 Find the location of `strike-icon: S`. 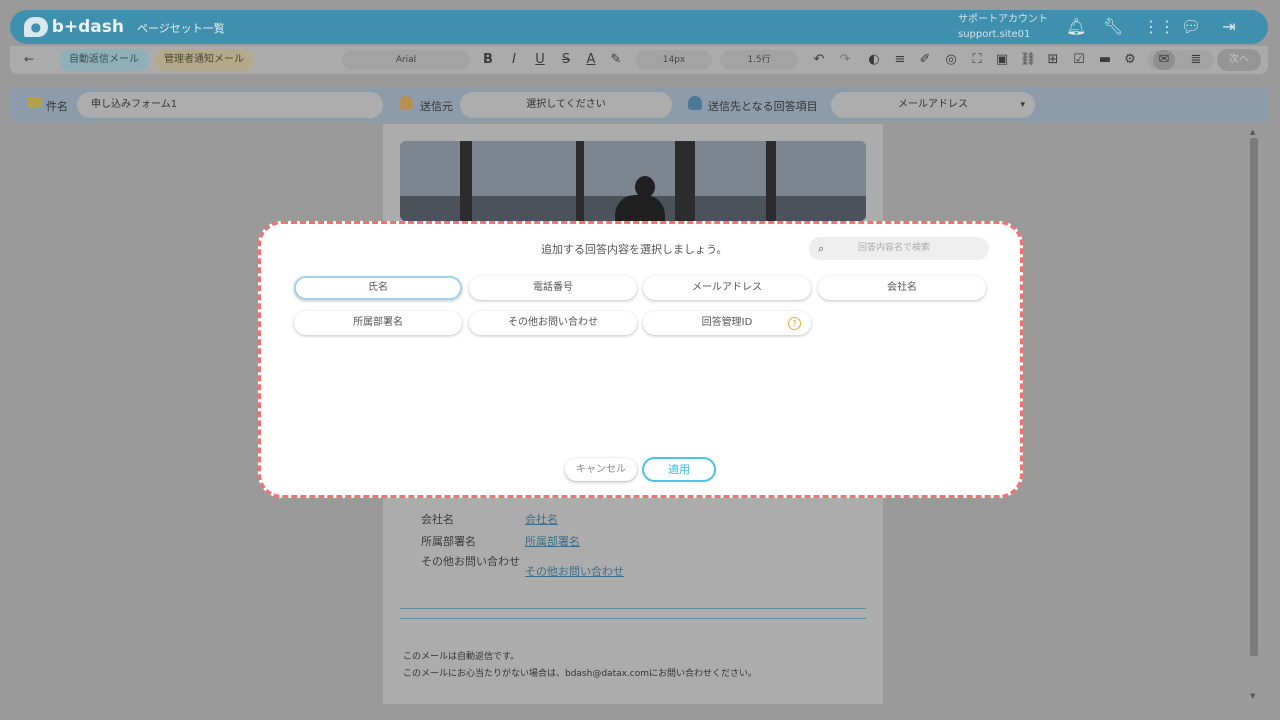

strike-icon: S is located at coordinates (566, 60).